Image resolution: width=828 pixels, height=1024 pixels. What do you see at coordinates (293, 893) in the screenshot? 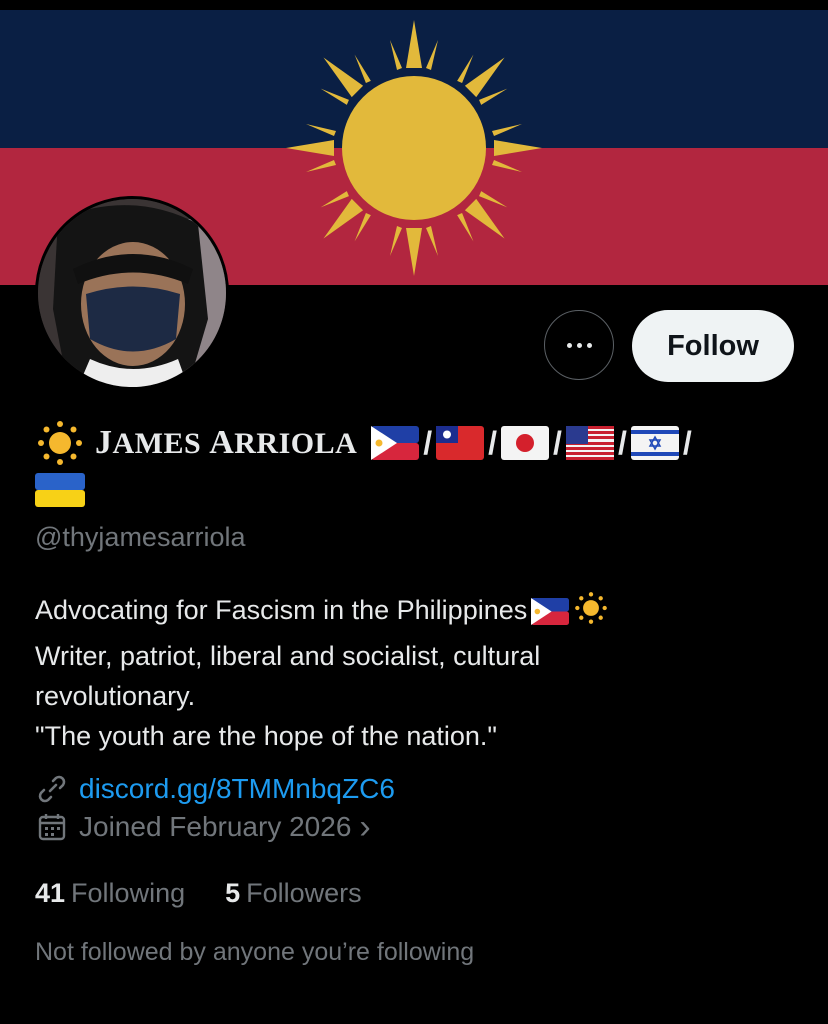
I see `followers-link: 5 Followers` at bounding box center [293, 893].